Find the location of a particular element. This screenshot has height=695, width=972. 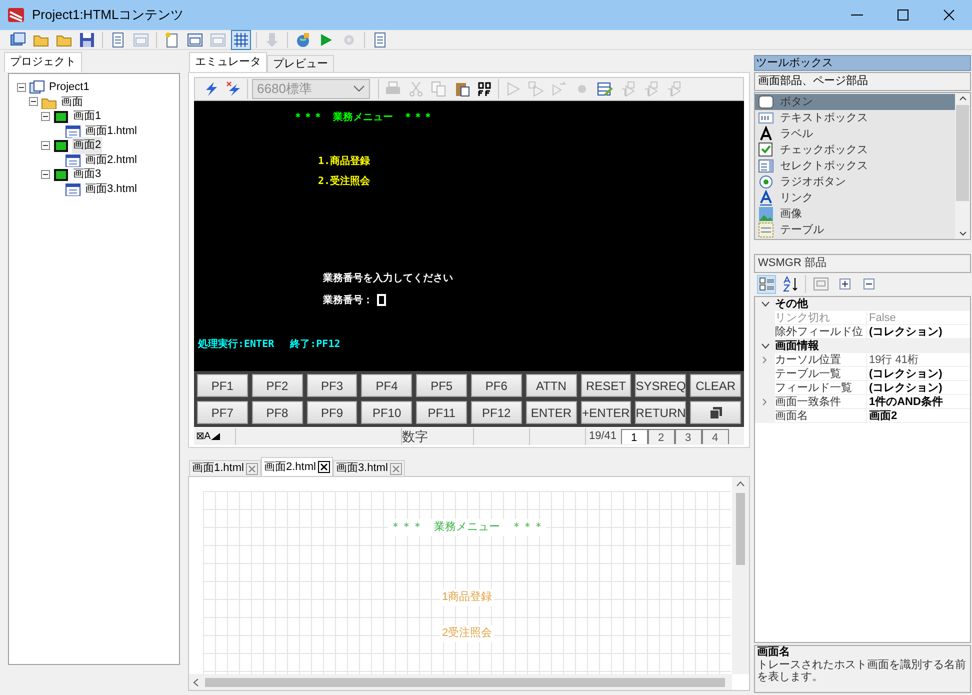

document-tab: 画面2.html is located at coordinates (296, 466).